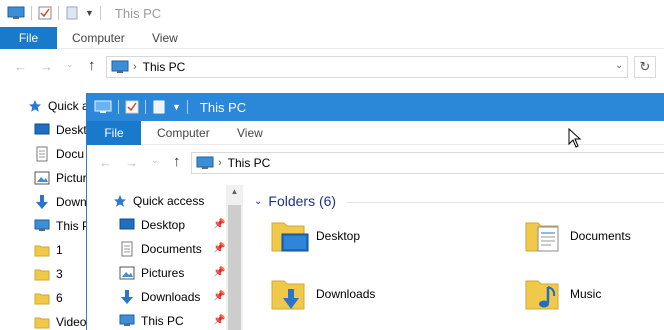  I want to click on nav-item-pictures: Pictures, so click(151, 273).